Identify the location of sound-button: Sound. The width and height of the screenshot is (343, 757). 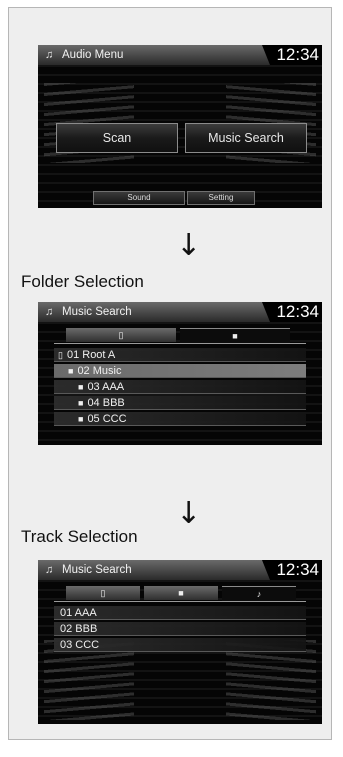
(139, 198).